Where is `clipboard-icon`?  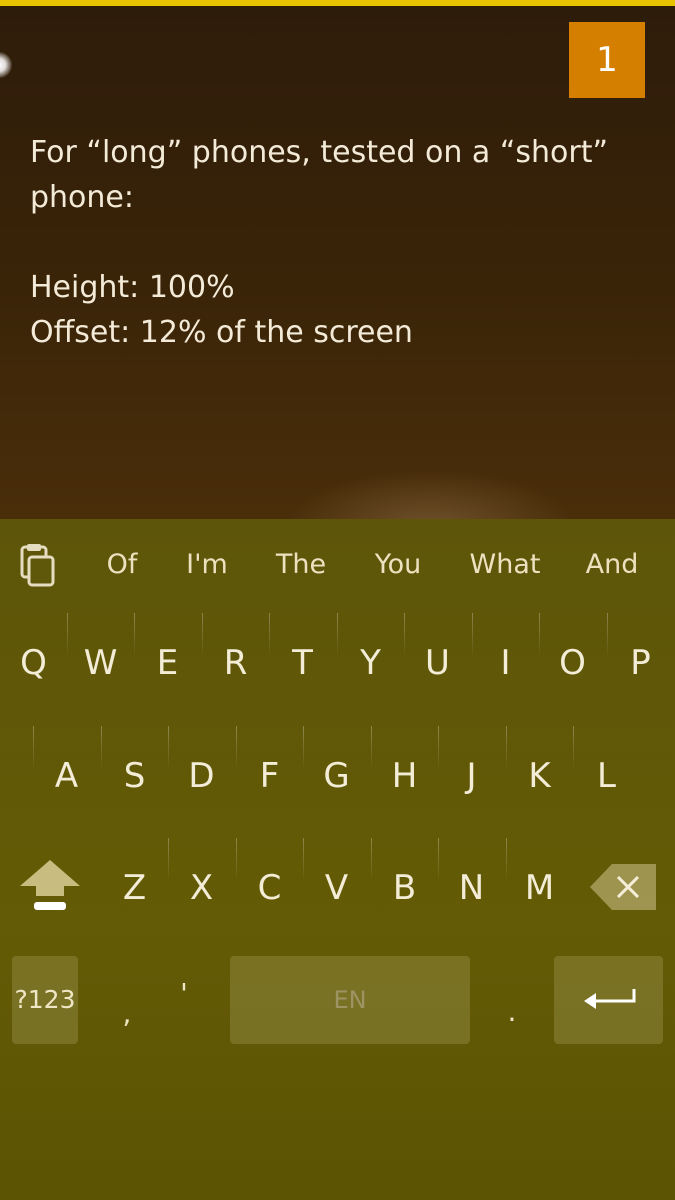
clipboard-icon is located at coordinates (37, 565).